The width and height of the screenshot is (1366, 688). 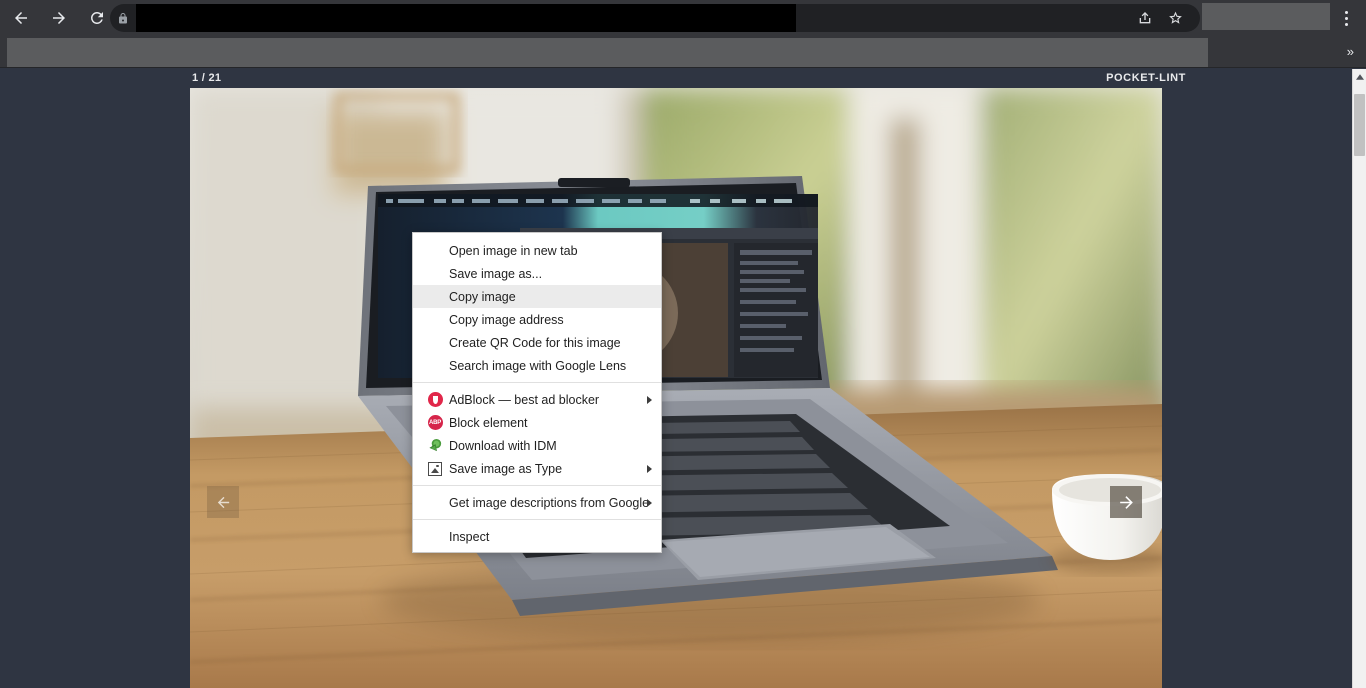 I want to click on bookmark-button, so click(x=1175, y=18).